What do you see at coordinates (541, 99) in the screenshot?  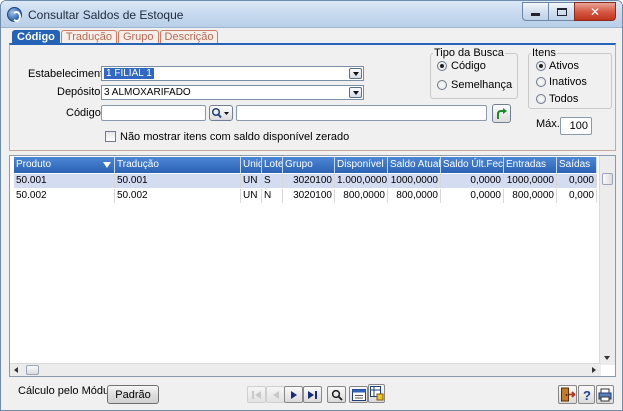 I see `itens-todos-radio` at bounding box center [541, 99].